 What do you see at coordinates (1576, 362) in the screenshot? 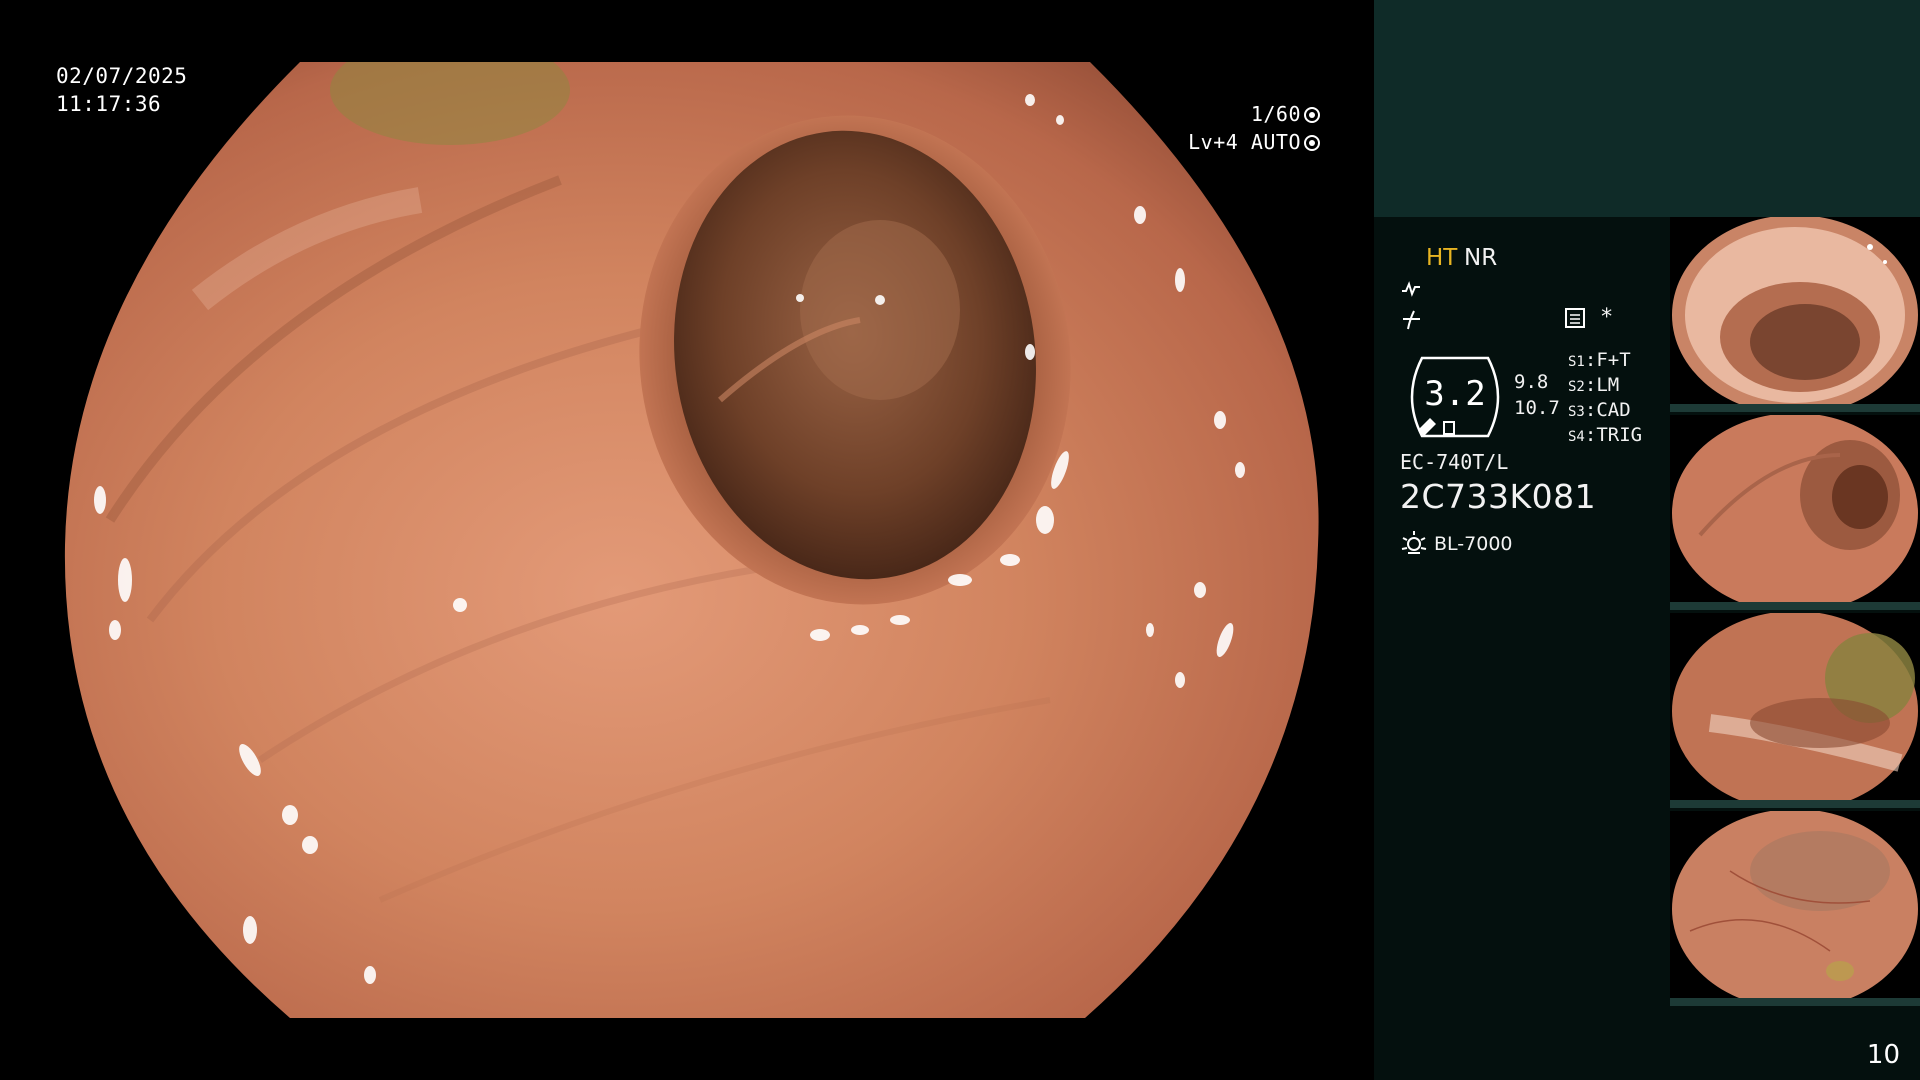
I see `switch-key: S1` at bounding box center [1576, 362].